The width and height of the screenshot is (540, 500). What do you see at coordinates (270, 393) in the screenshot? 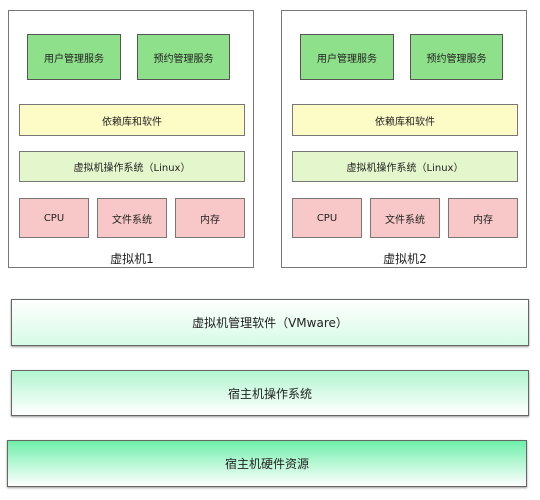
I see `host-os-layer: 宿主机操作系统` at bounding box center [270, 393].